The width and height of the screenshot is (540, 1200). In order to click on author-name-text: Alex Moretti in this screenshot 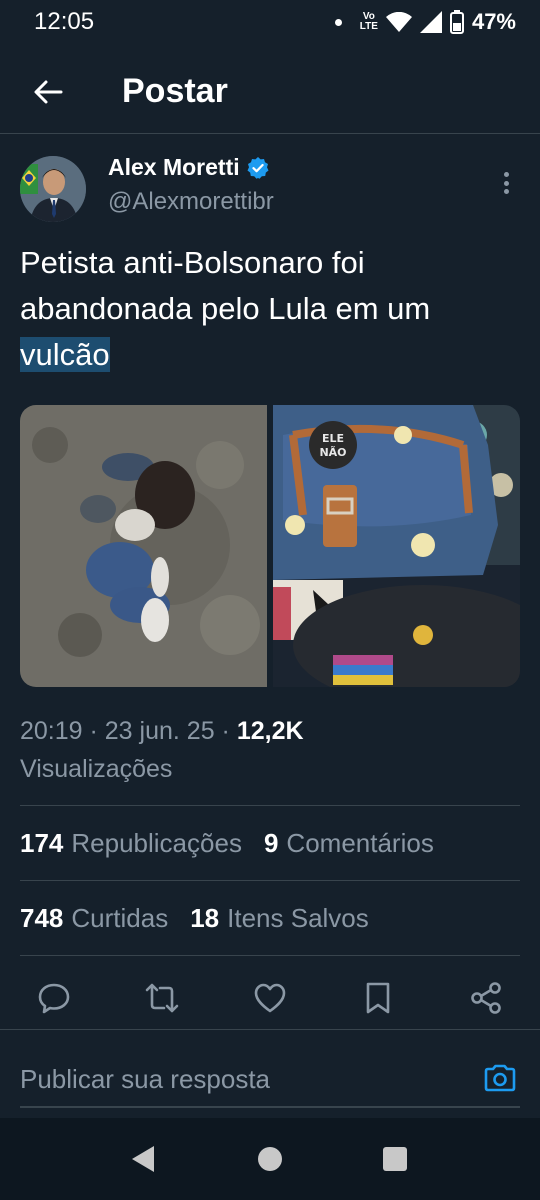, I will do `click(174, 167)`.